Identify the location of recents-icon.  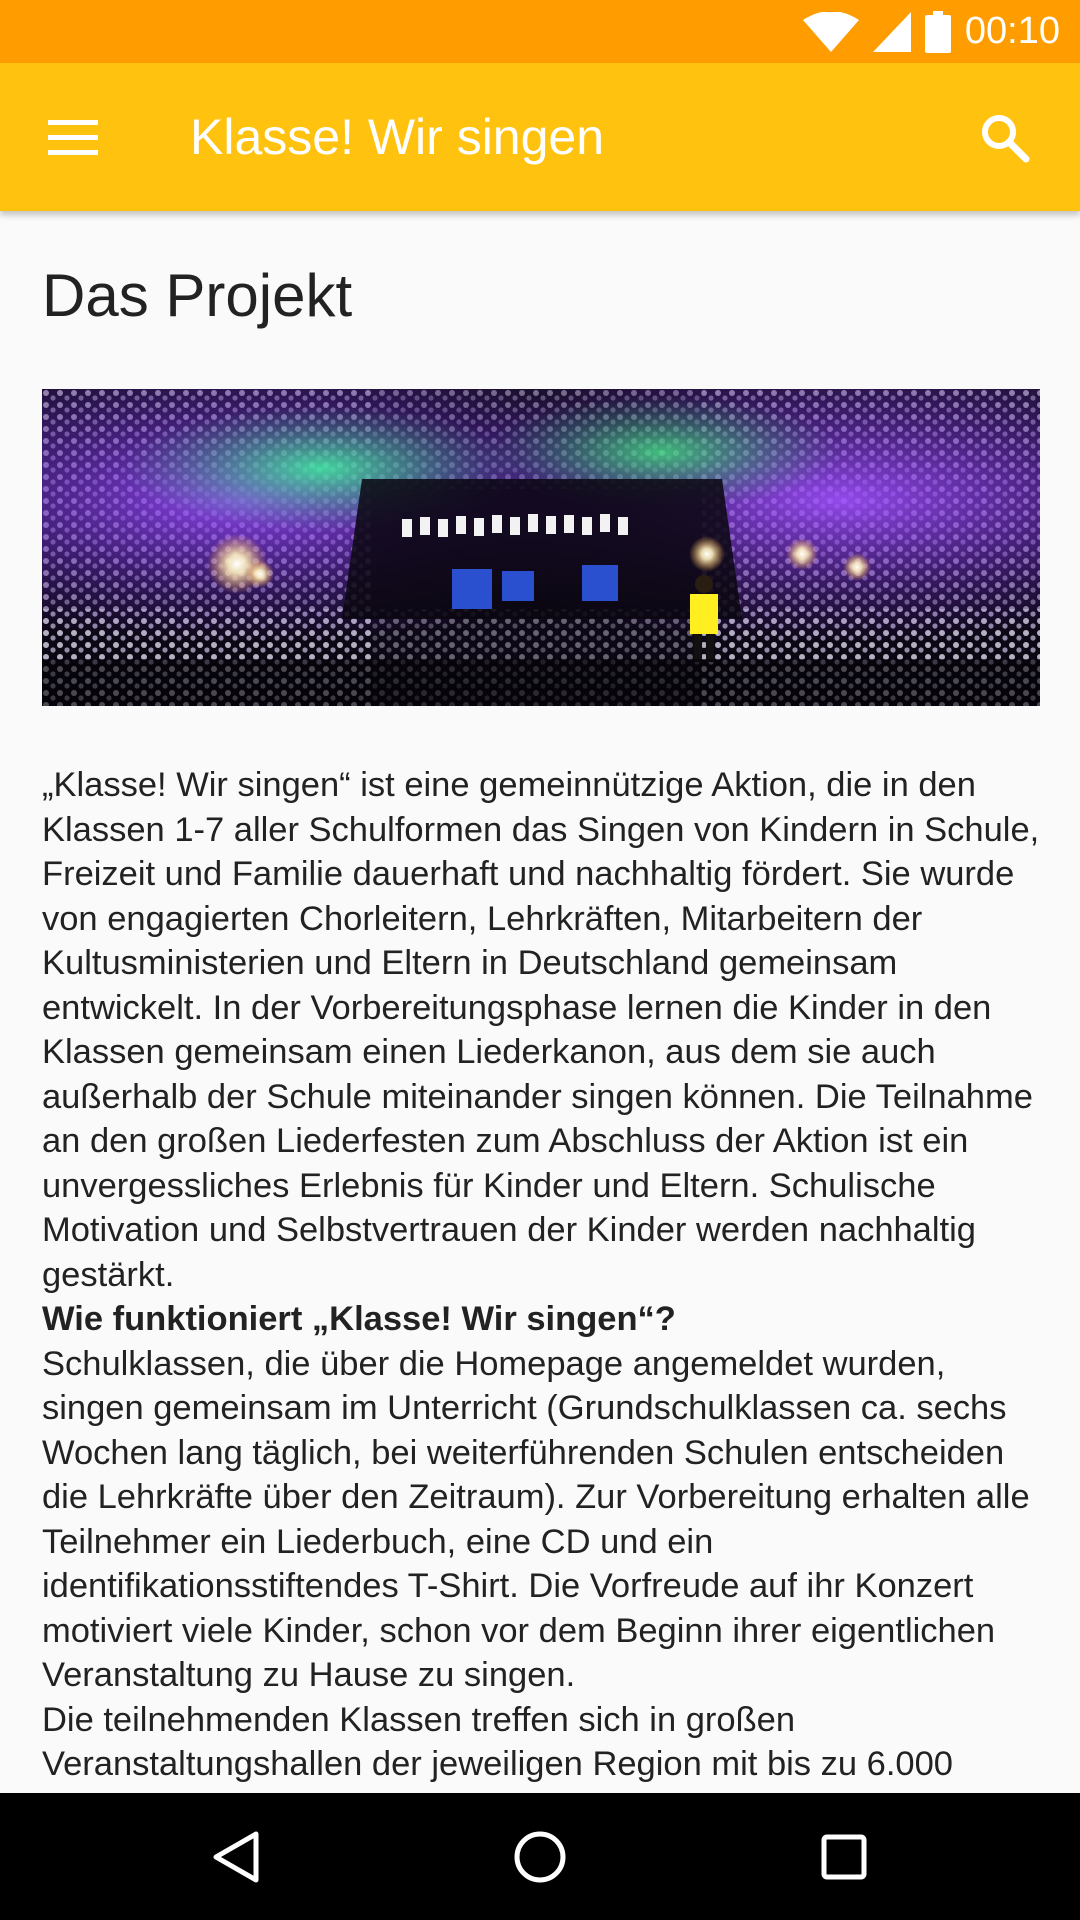
(844, 1857).